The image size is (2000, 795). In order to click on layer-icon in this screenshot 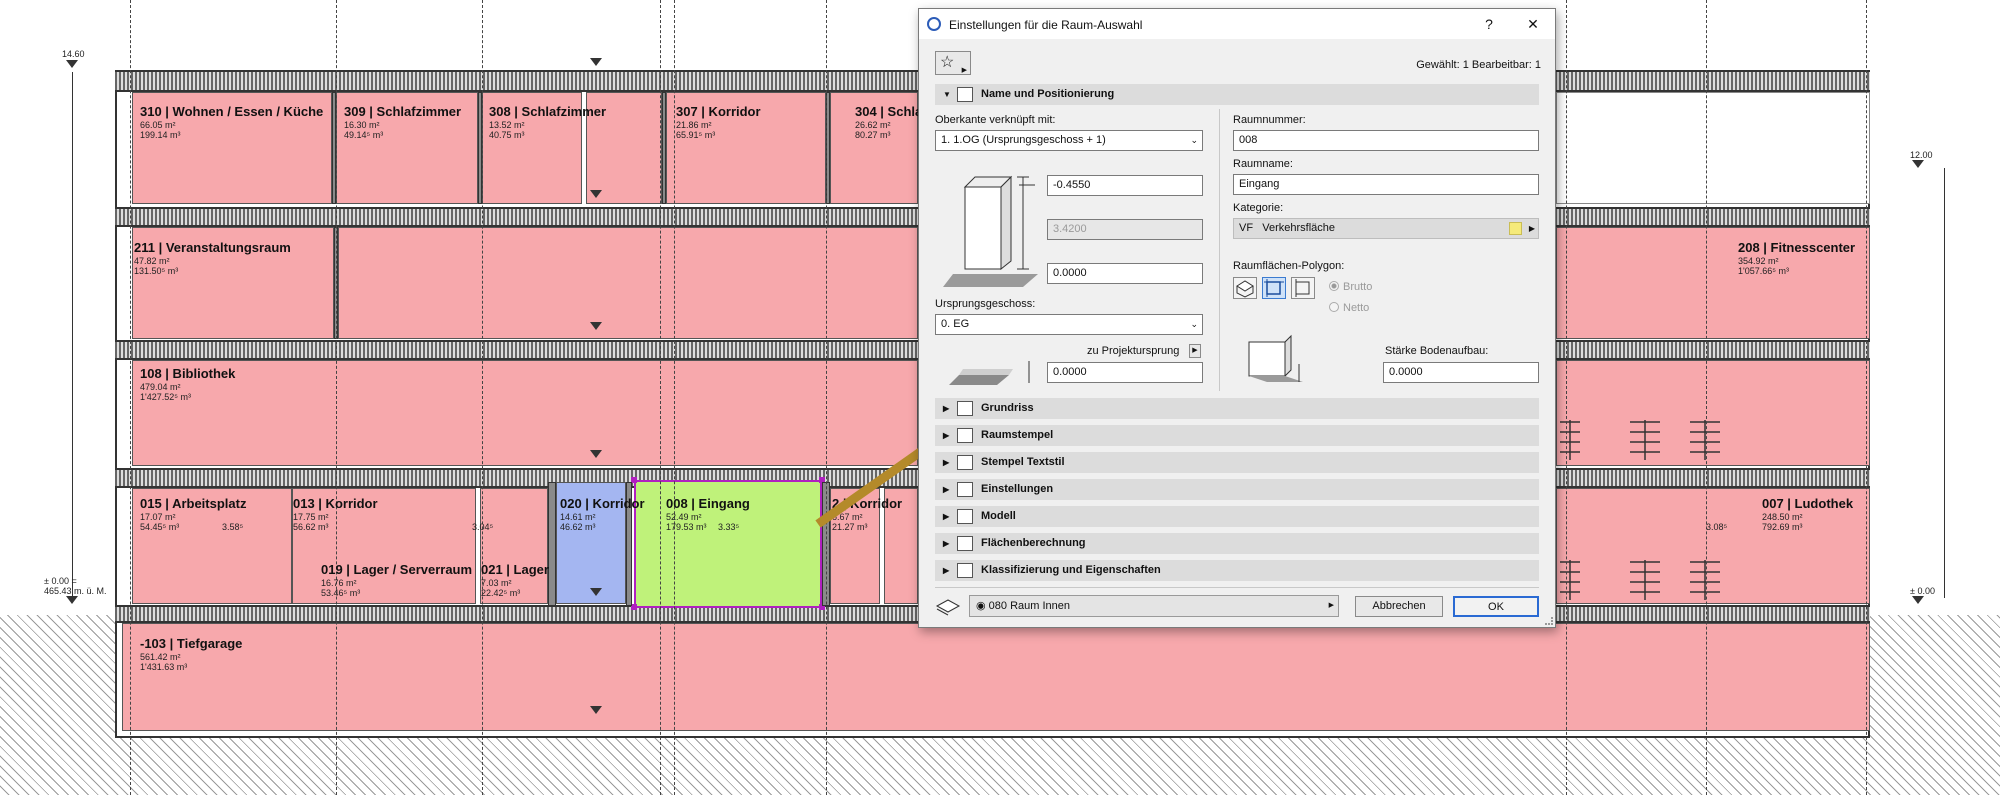, I will do `click(948, 607)`.